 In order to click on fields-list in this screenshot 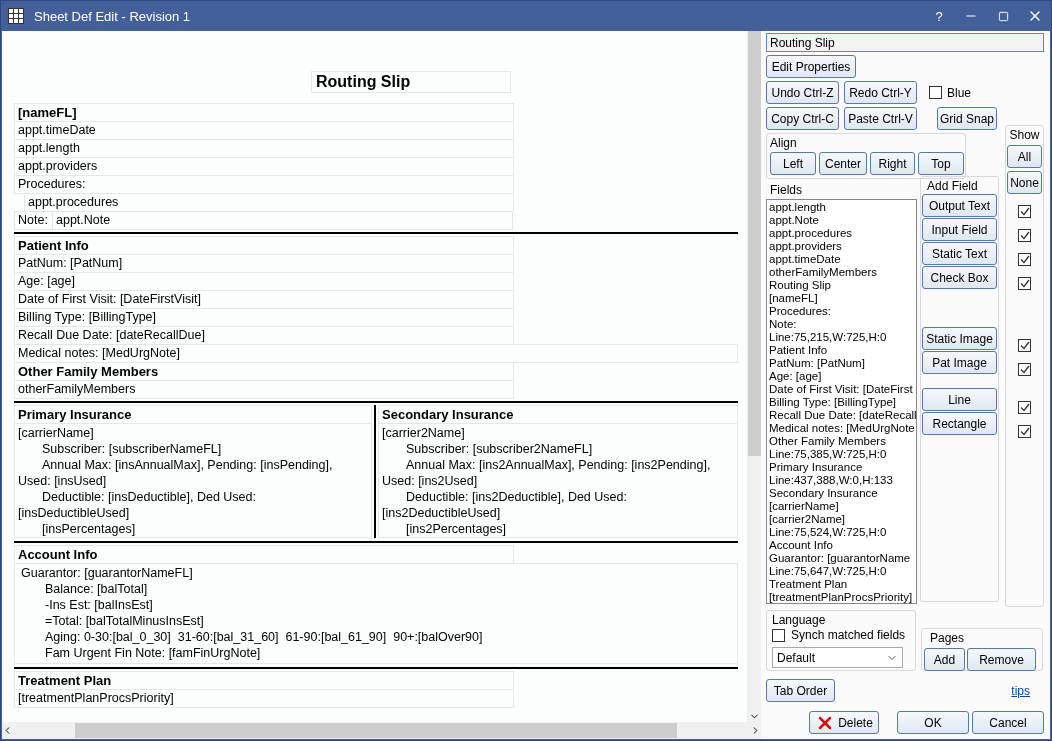, I will do `click(841, 401)`.